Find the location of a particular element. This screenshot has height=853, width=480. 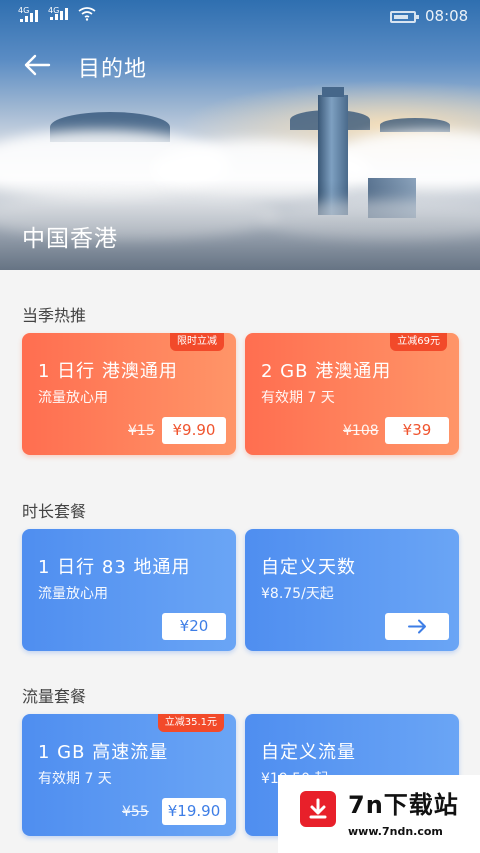

clock: 08:08 is located at coordinates (447, 16).